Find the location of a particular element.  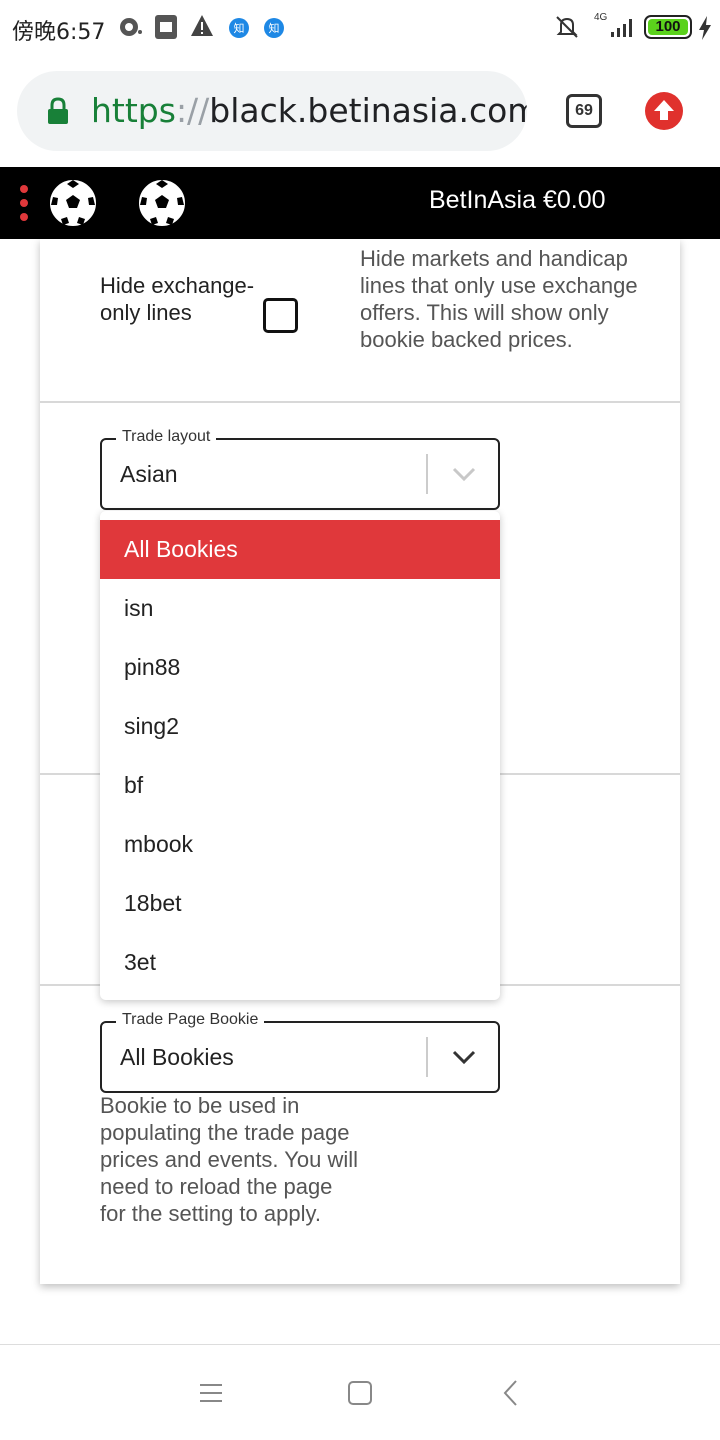

tab-switcher-button: 69 is located at coordinates (584, 111).